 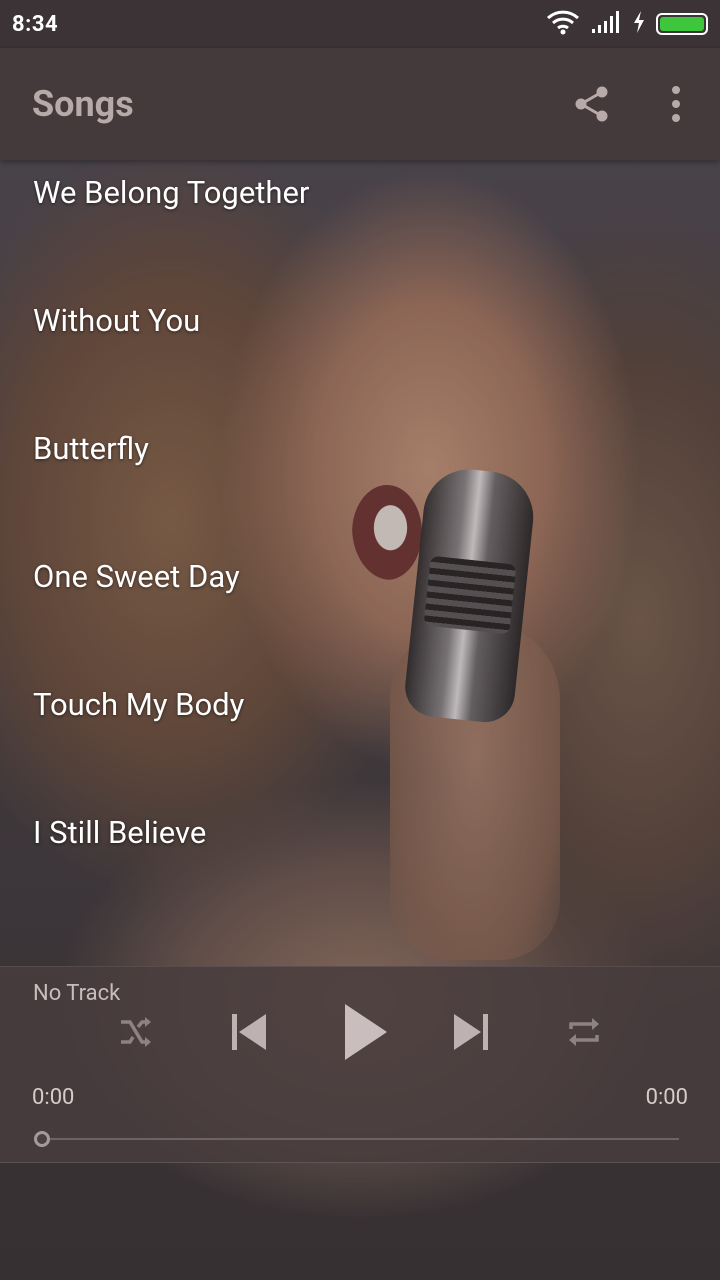 I want to click on song-title: Butterfly, so click(x=91, y=448).